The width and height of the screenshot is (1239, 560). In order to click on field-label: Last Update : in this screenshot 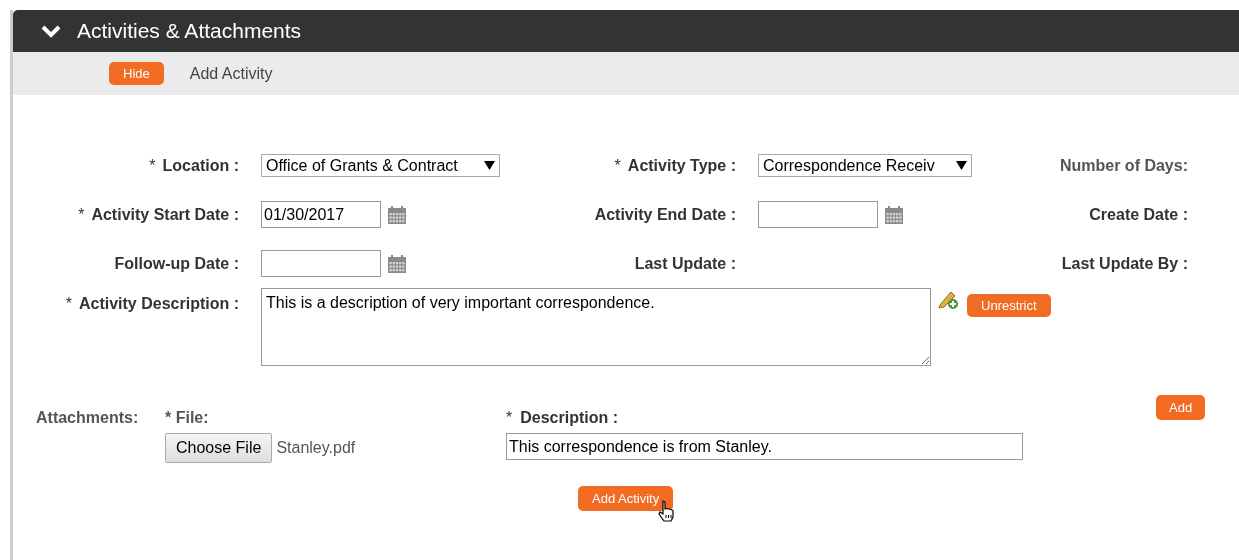, I will do `click(685, 263)`.